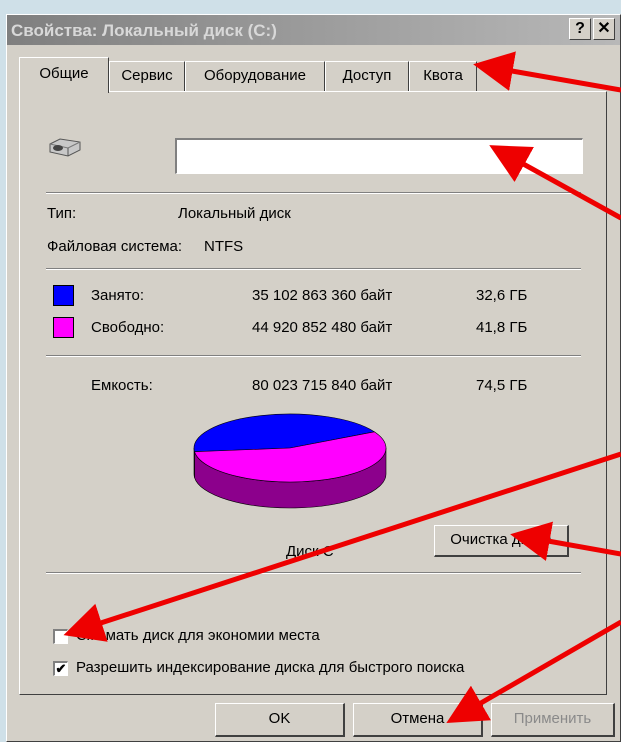 This screenshot has width=621, height=742. Describe the element at coordinates (64, 75) in the screenshot. I see `tab-general: Общие` at that location.